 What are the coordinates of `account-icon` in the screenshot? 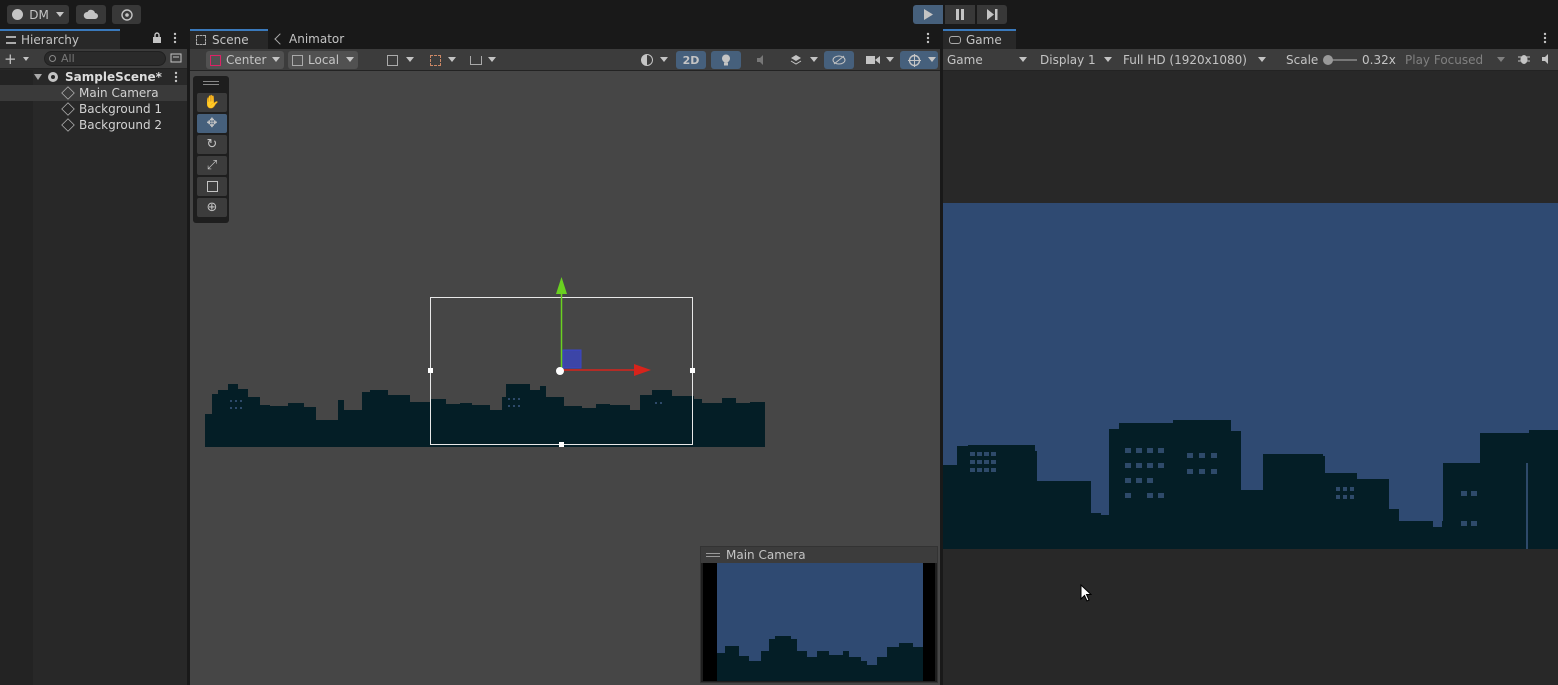 It's located at (18, 14).